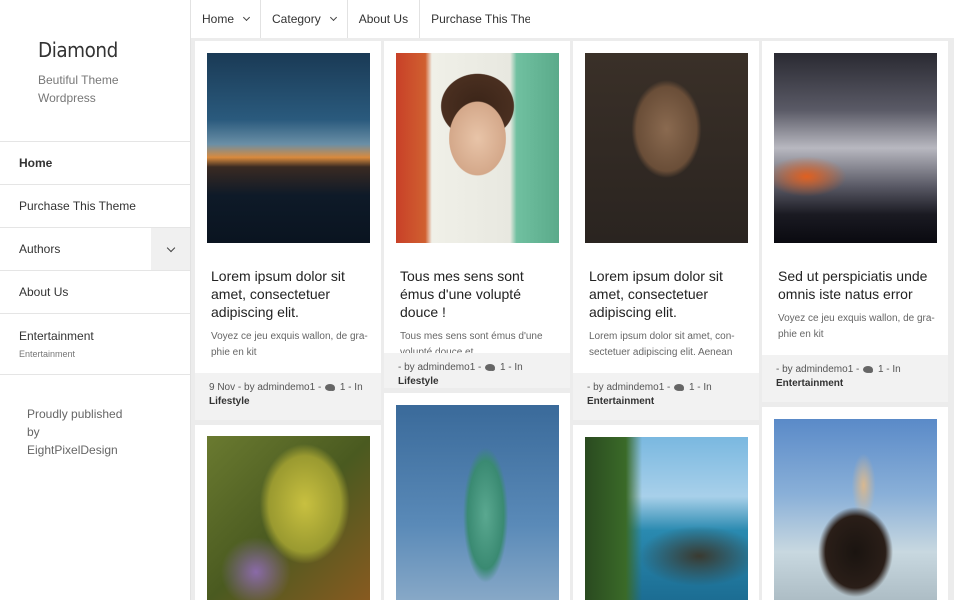 This screenshot has height=600, width=954. I want to click on submenu-toggle-button, so click(170, 249).